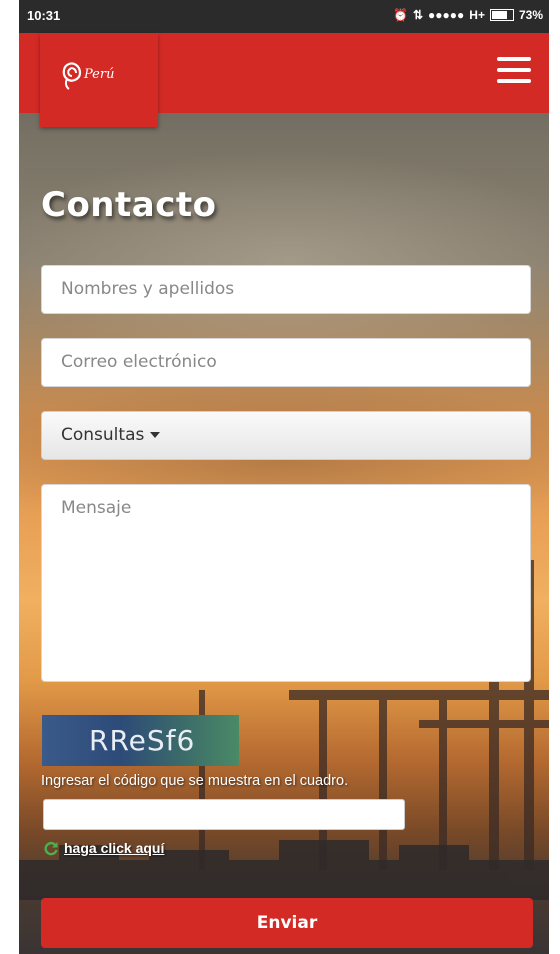 The height and width of the screenshot is (954, 560). Describe the element at coordinates (129, 205) in the screenshot. I see `page-title: Contacto` at that location.